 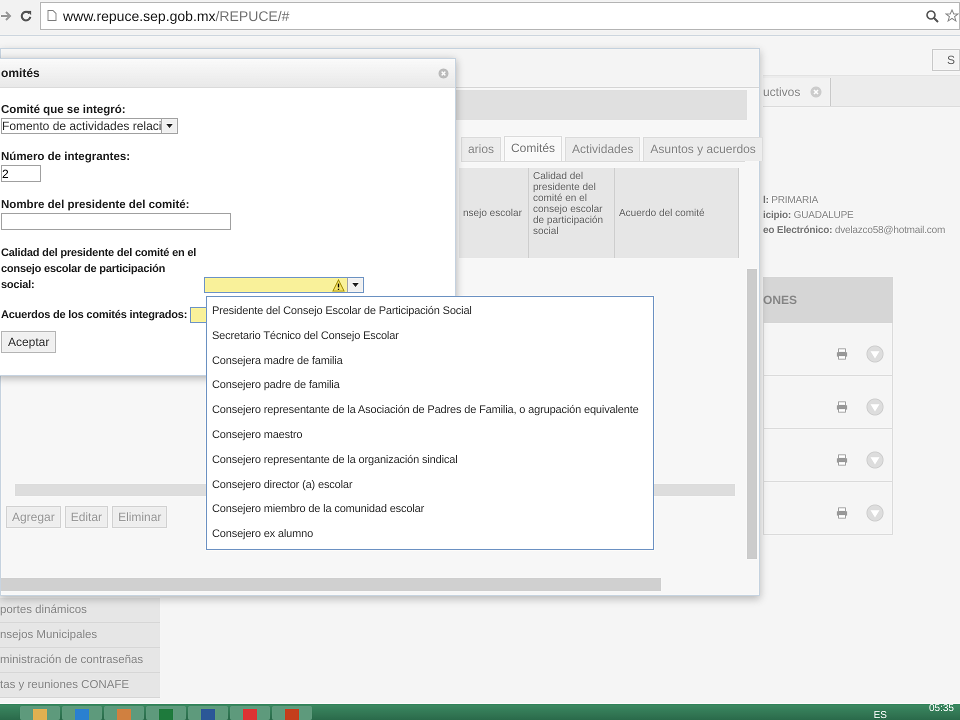 I want to click on field-label: Nombre del presidente del comité:, so click(x=95, y=205).